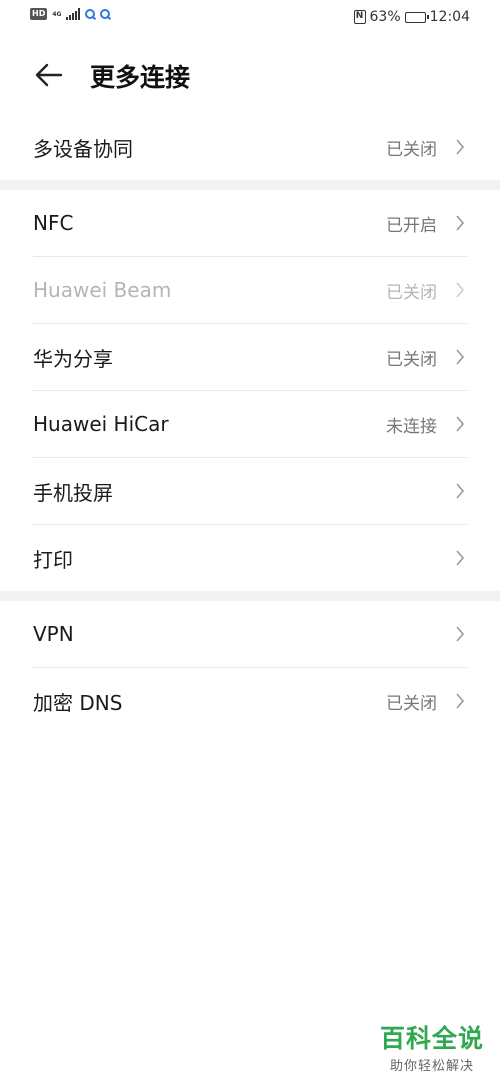  I want to click on battery-icon, so click(416, 17).